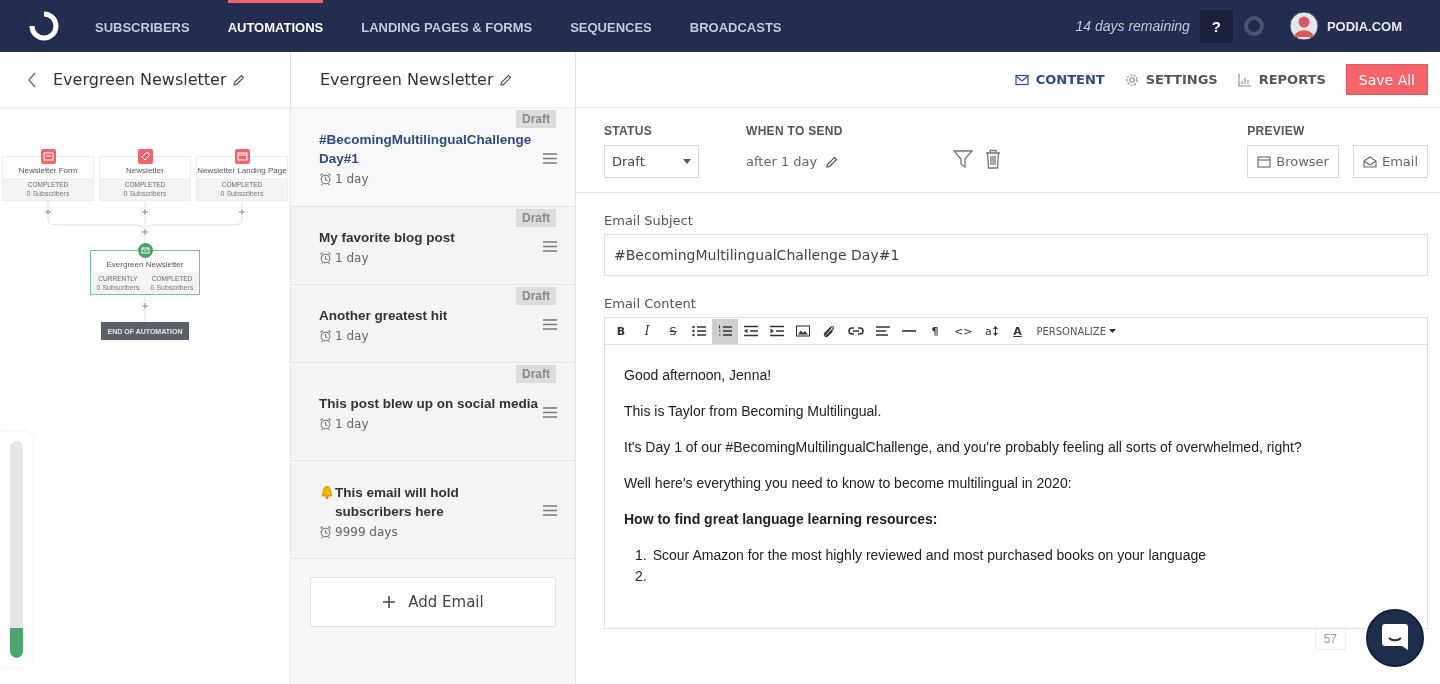 The image size is (1440, 684). Describe the element at coordinates (848, 483) in the screenshot. I see `body-paragraph: Well here's everything you need to know to become multilingual in 2020:` at that location.